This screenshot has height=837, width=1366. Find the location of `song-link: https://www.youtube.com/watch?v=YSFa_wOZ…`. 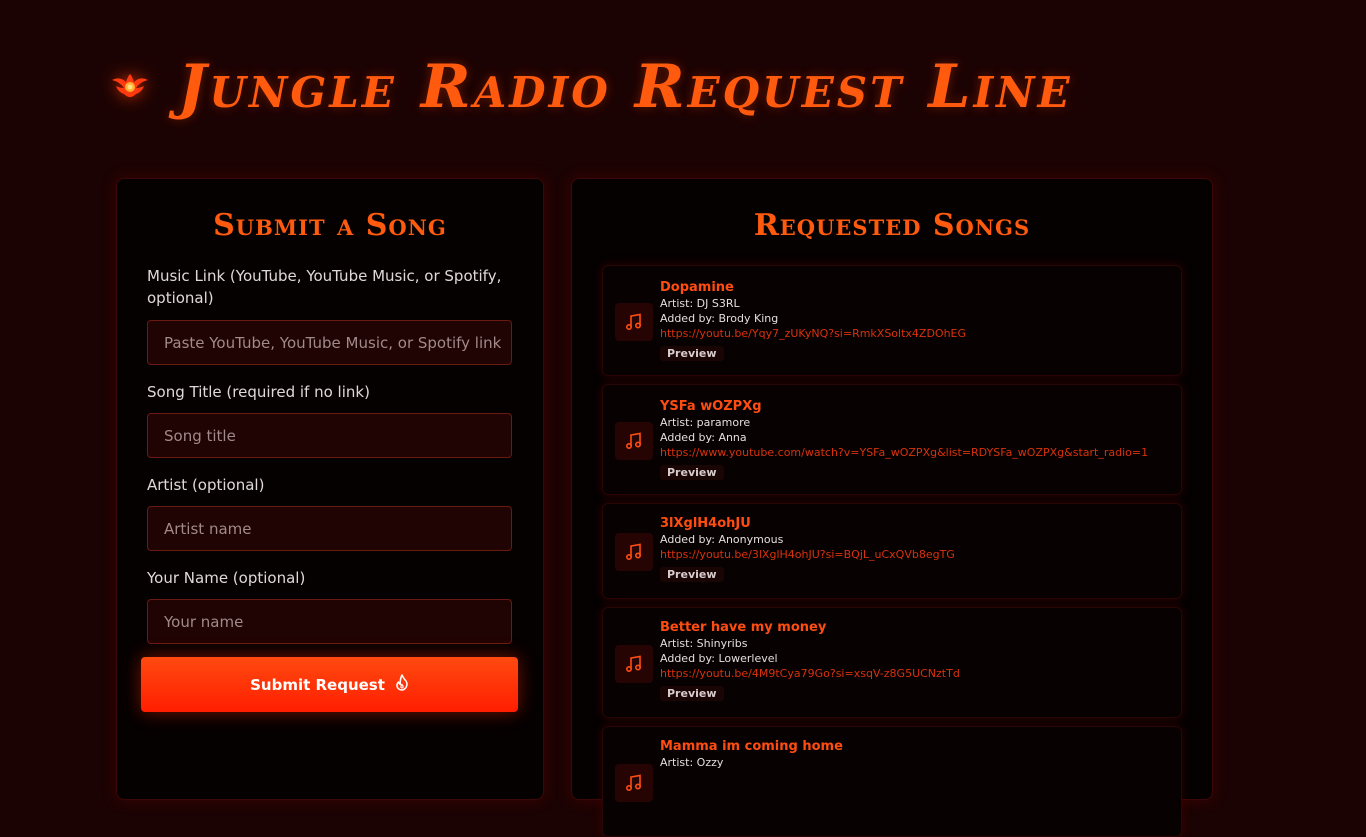

song-link: https://www.youtube.com/watch?v=YSFa_wOZ… is located at coordinates (912, 453).